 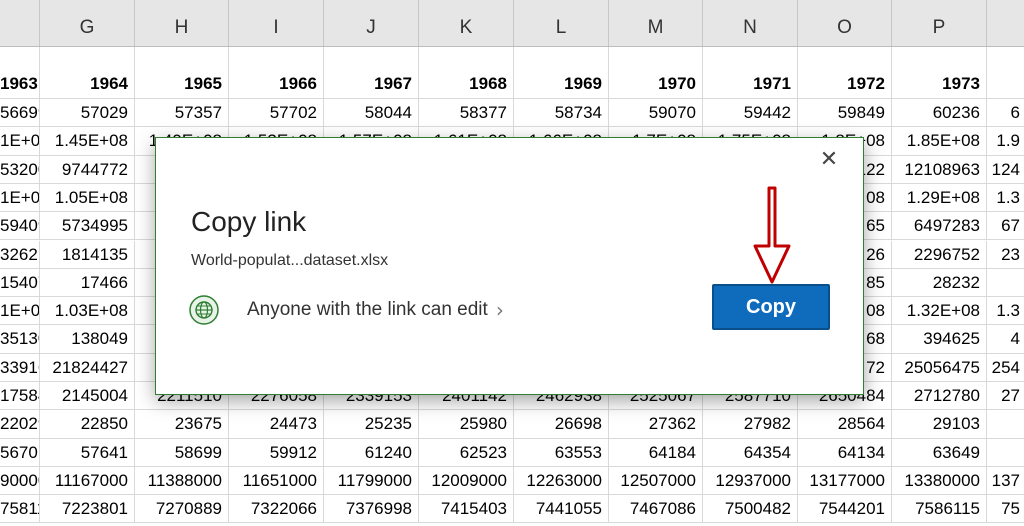 I want to click on table-cell: 63553, so click(x=561, y=452).